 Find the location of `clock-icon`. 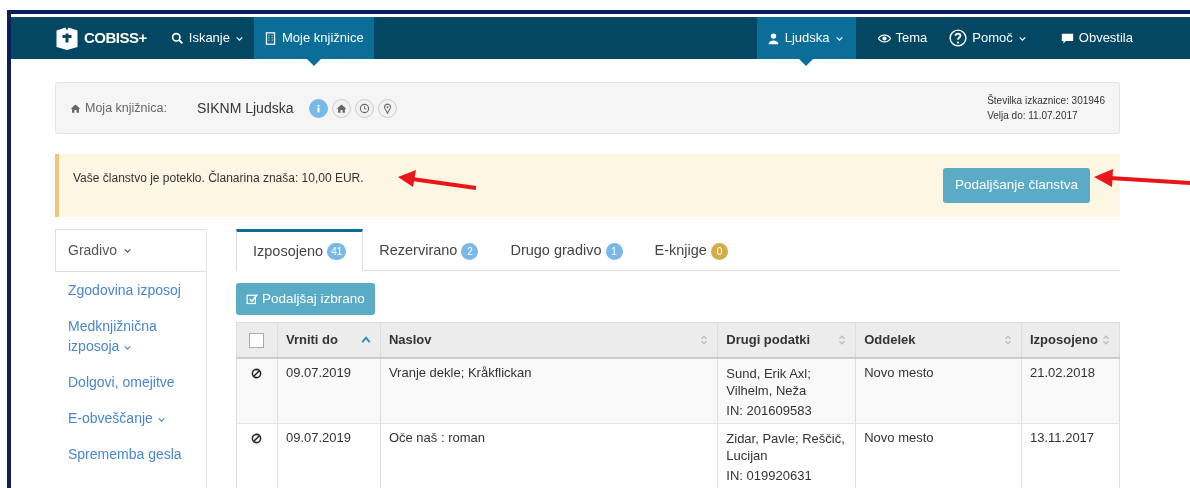

clock-icon is located at coordinates (365, 108).